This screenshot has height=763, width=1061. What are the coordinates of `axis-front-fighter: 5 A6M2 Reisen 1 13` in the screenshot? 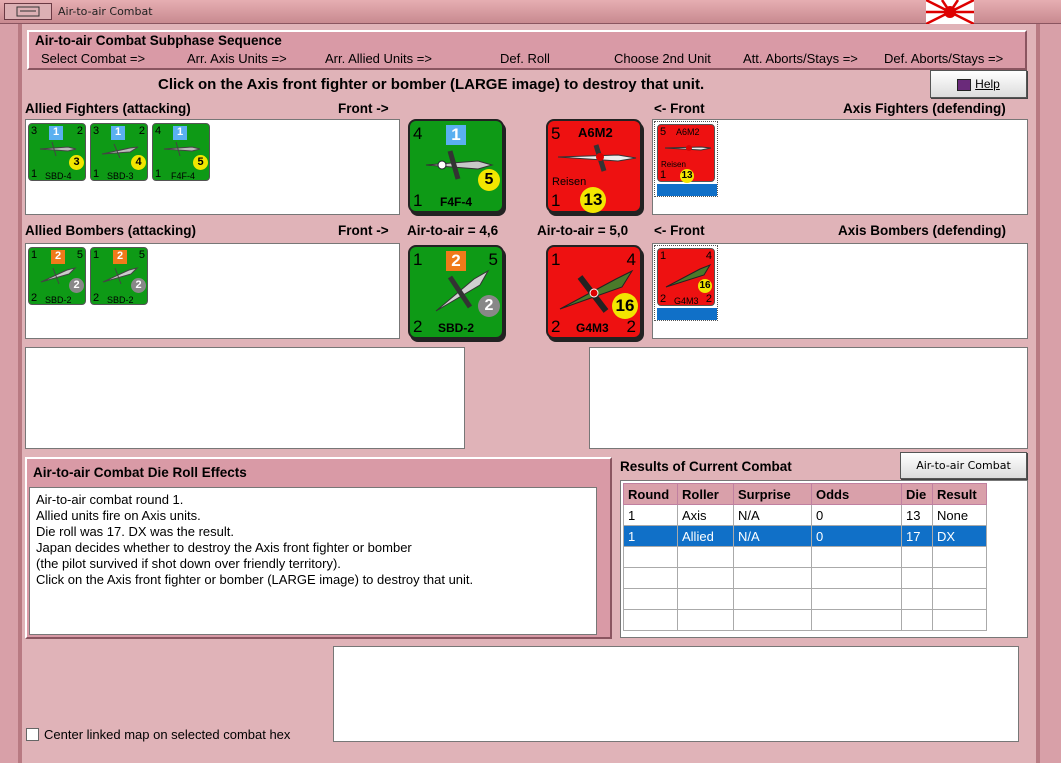 It's located at (594, 166).